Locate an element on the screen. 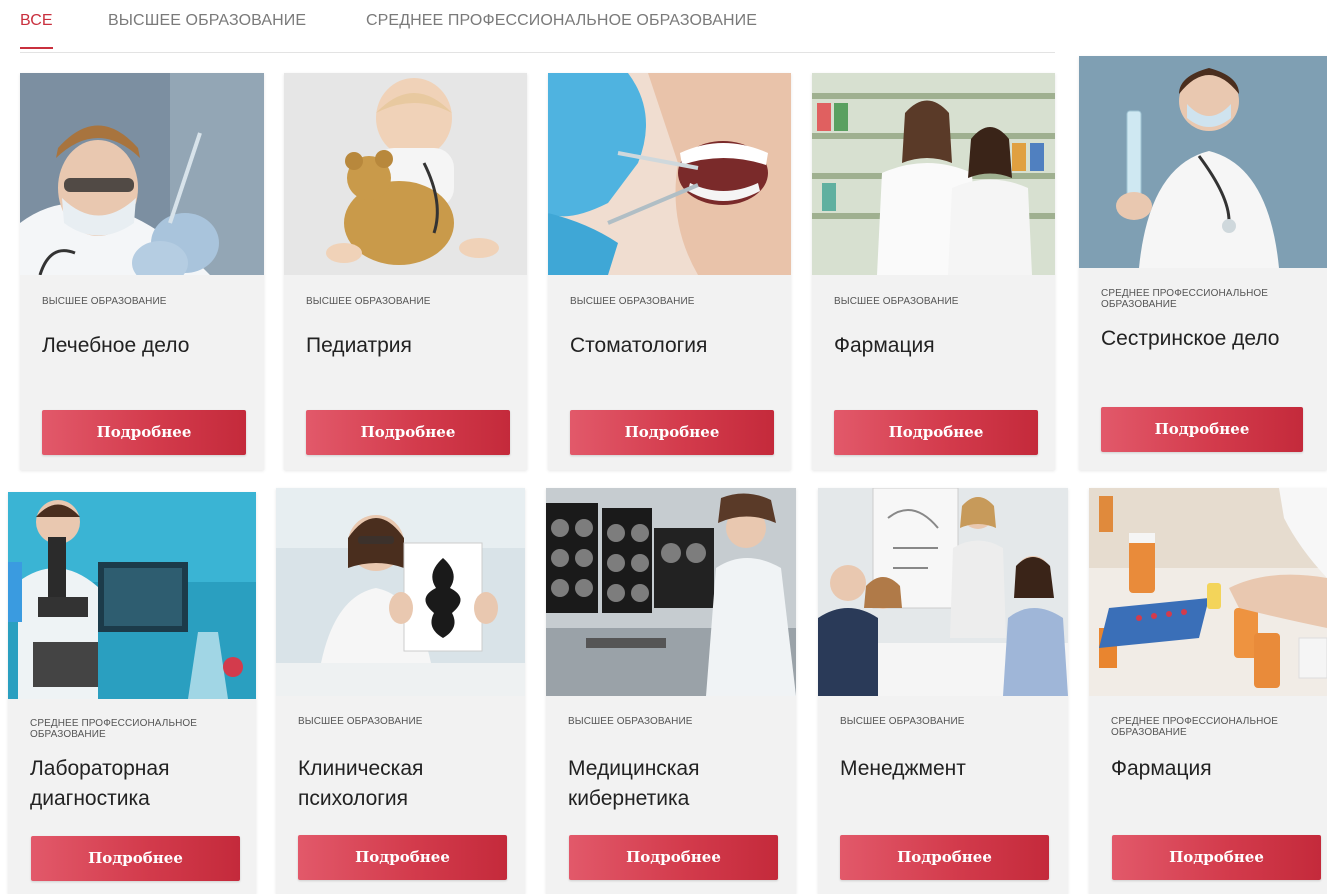 Image resolution: width=1327 pixels, height=894 pixels. doctor-with-syringe-photo is located at coordinates (142, 174).